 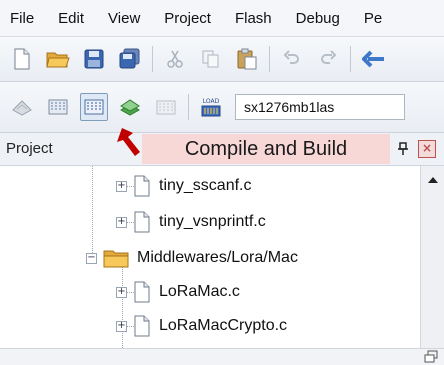 I want to click on folder-icon, so click(x=116, y=259).